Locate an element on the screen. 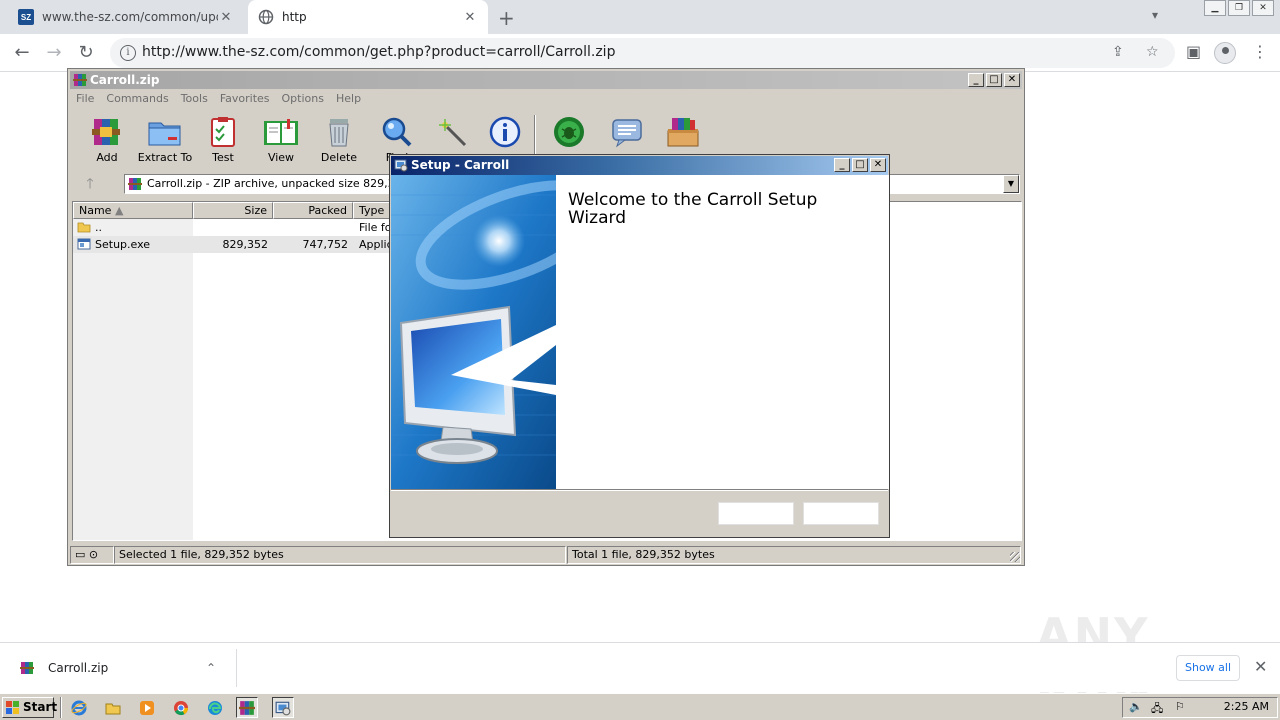 The height and width of the screenshot is (720, 1280). extract-to-button: Extract To is located at coordinates (165, 140).